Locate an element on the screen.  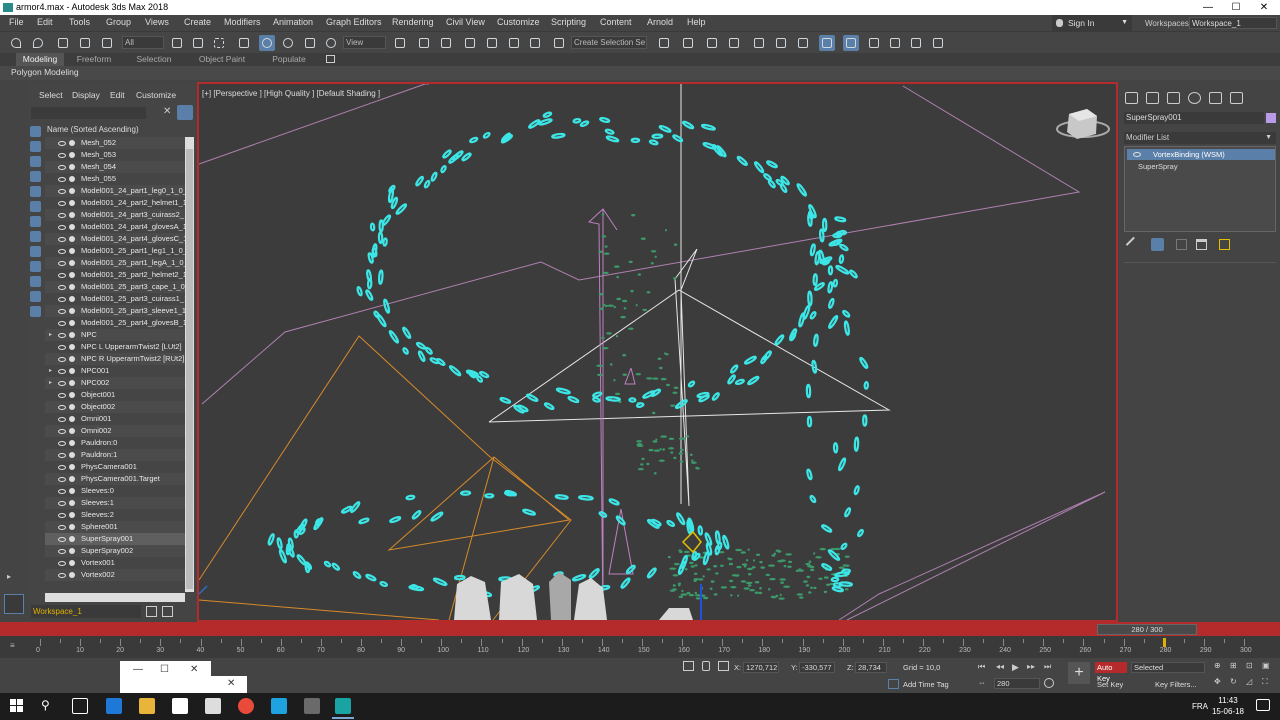
workspace-icon is located at coordinates (14, 604).